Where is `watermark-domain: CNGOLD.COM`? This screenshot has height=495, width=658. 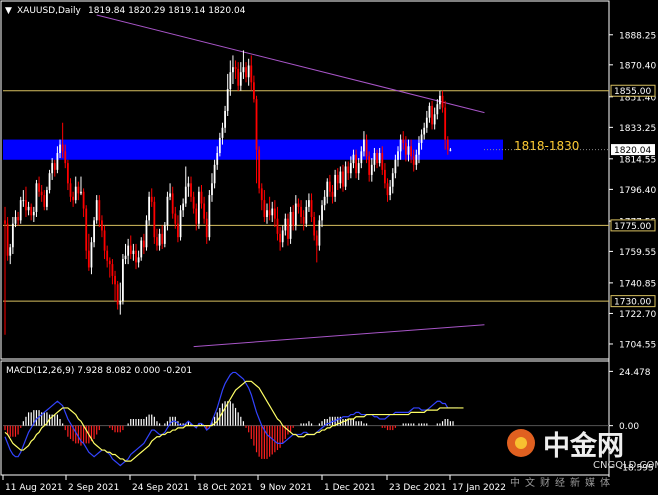
watermark-domain: CNGOLD.COM is located at coordinates (625, 465).